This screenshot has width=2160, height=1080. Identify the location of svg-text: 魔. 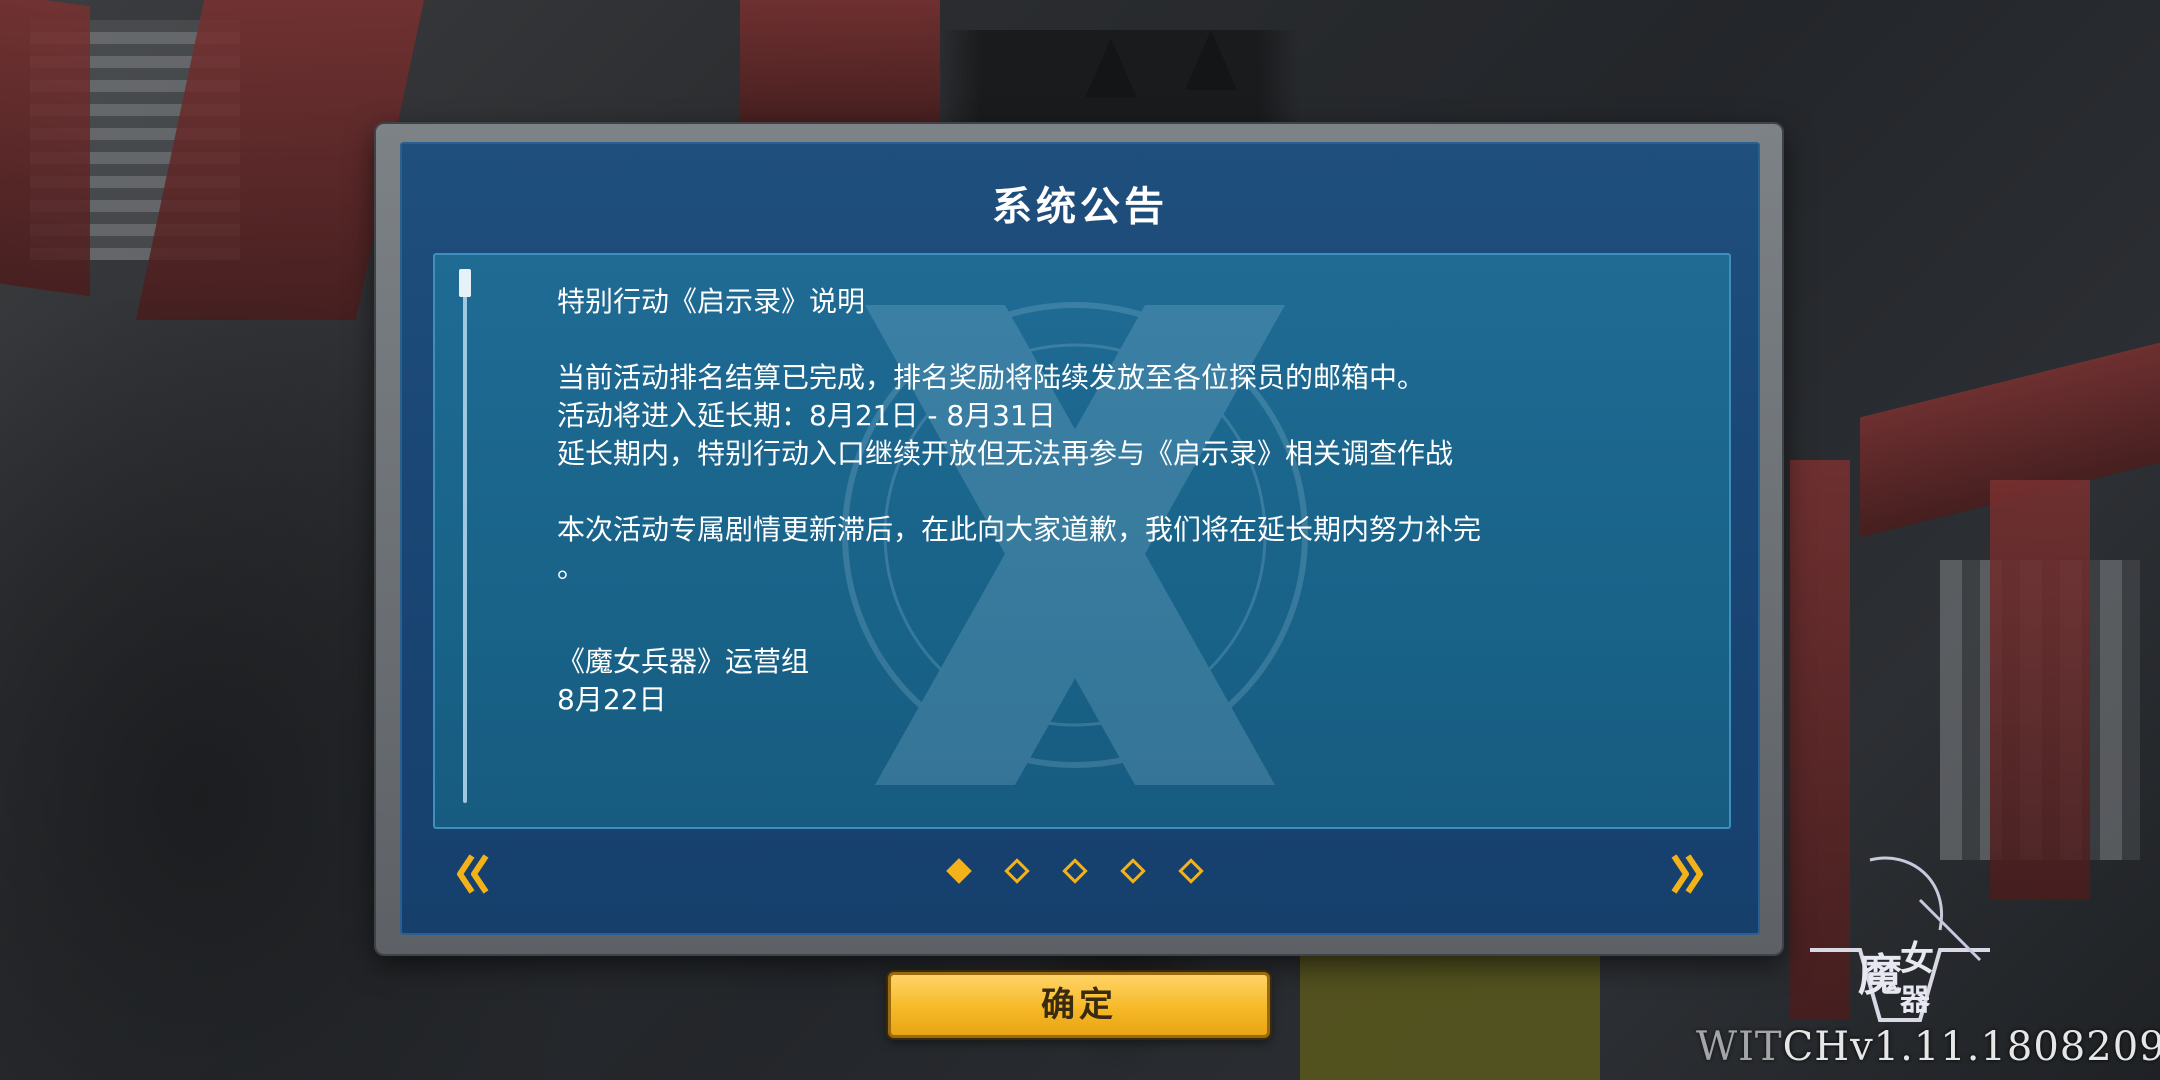
(1880, 975).